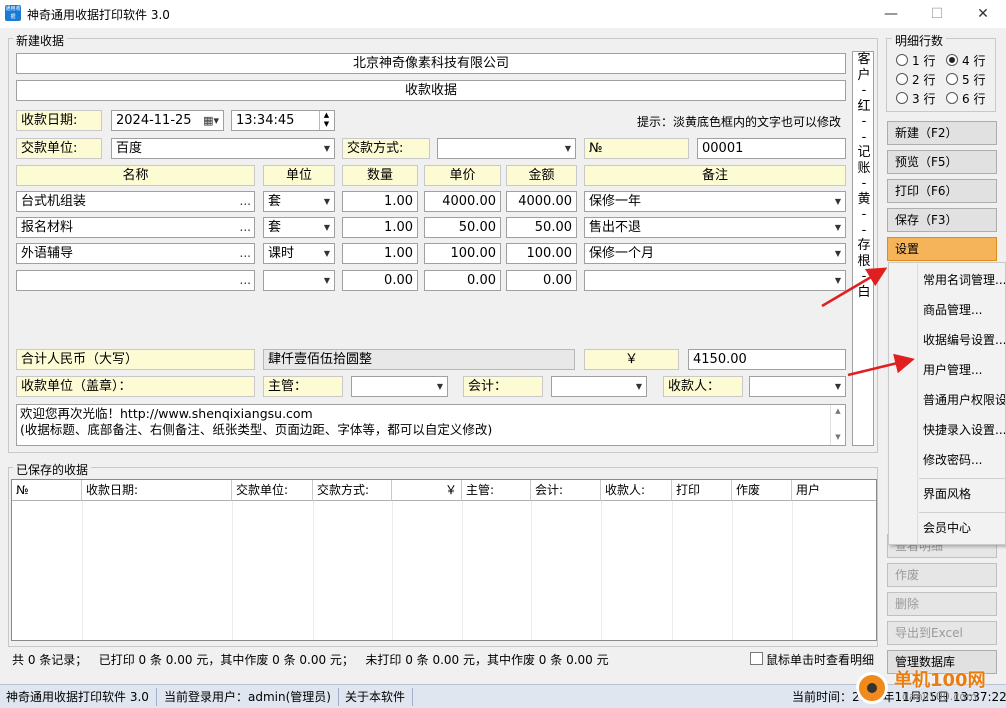  I want to click on watermark-subtext: danji100.com, so click(939, 696).